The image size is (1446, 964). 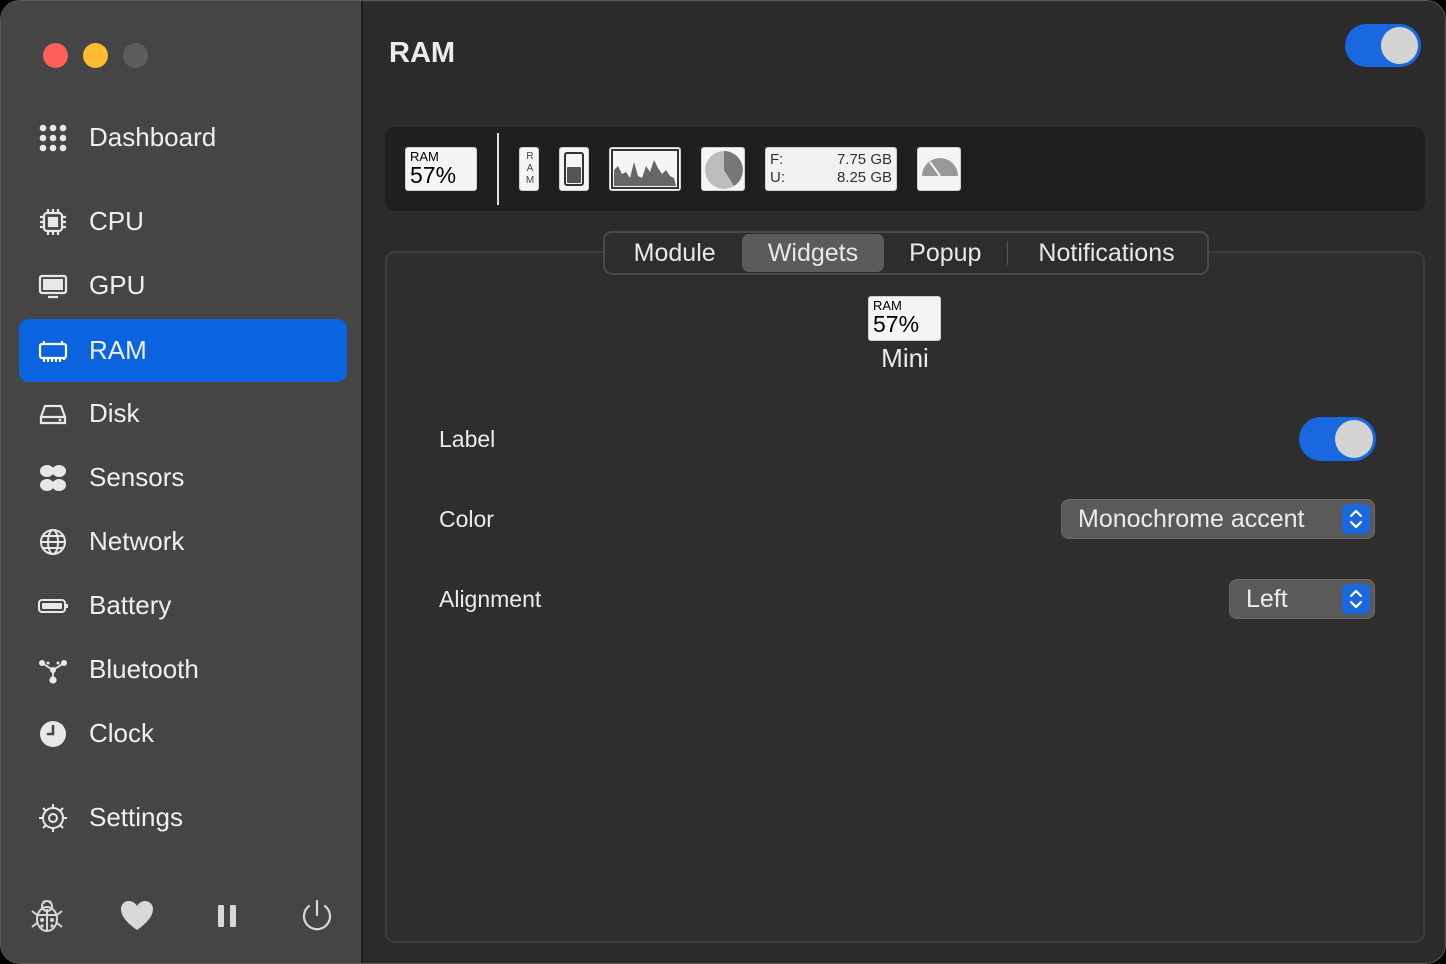 I want to click on widget-option-memory-text: F: U: 7.75 GB 8.25 GB, so click(x=831, y=169).